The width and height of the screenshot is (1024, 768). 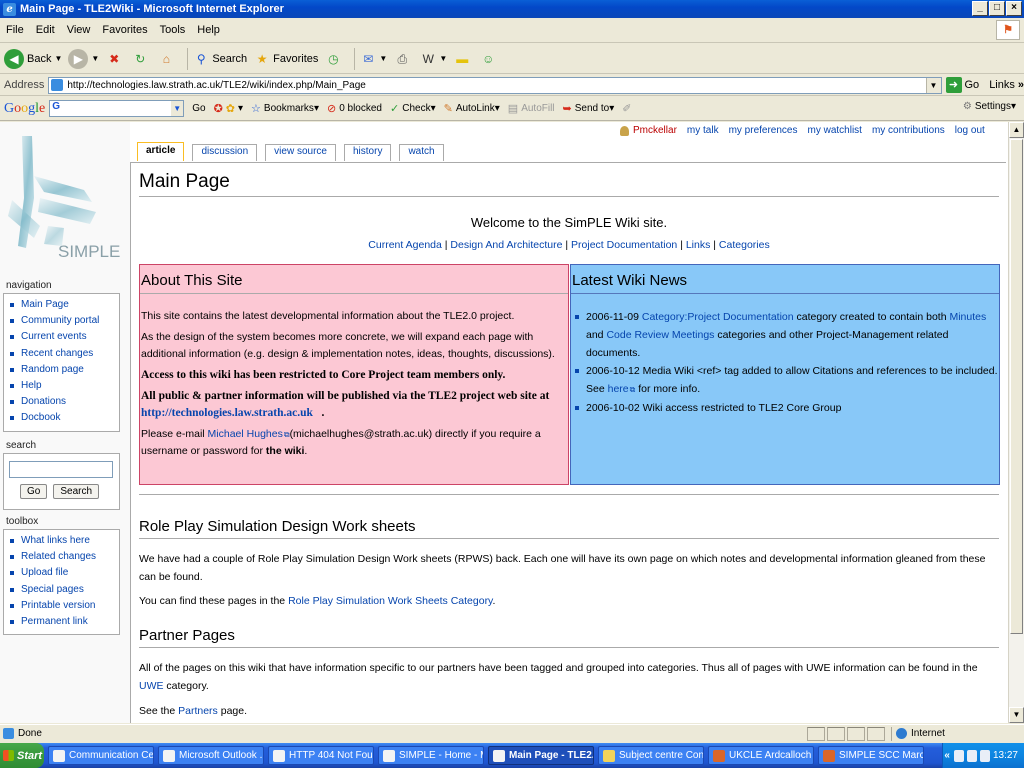 What do you see at coordinates (413, 108) in the screenshot?
I see `spell-check-button: ✓ Check ▾` at bounding box center [413, 108].